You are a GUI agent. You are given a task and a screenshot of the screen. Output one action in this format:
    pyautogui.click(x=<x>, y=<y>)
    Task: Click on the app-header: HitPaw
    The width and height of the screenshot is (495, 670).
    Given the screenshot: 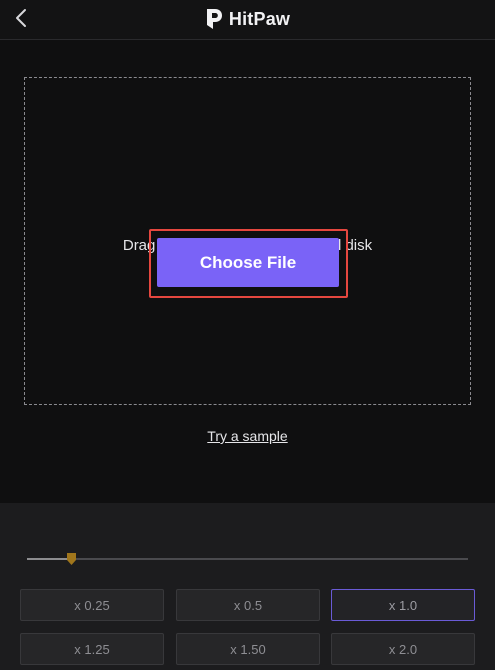 What is the action you would take?
    pyautogui.click(x=247, y=20)
    